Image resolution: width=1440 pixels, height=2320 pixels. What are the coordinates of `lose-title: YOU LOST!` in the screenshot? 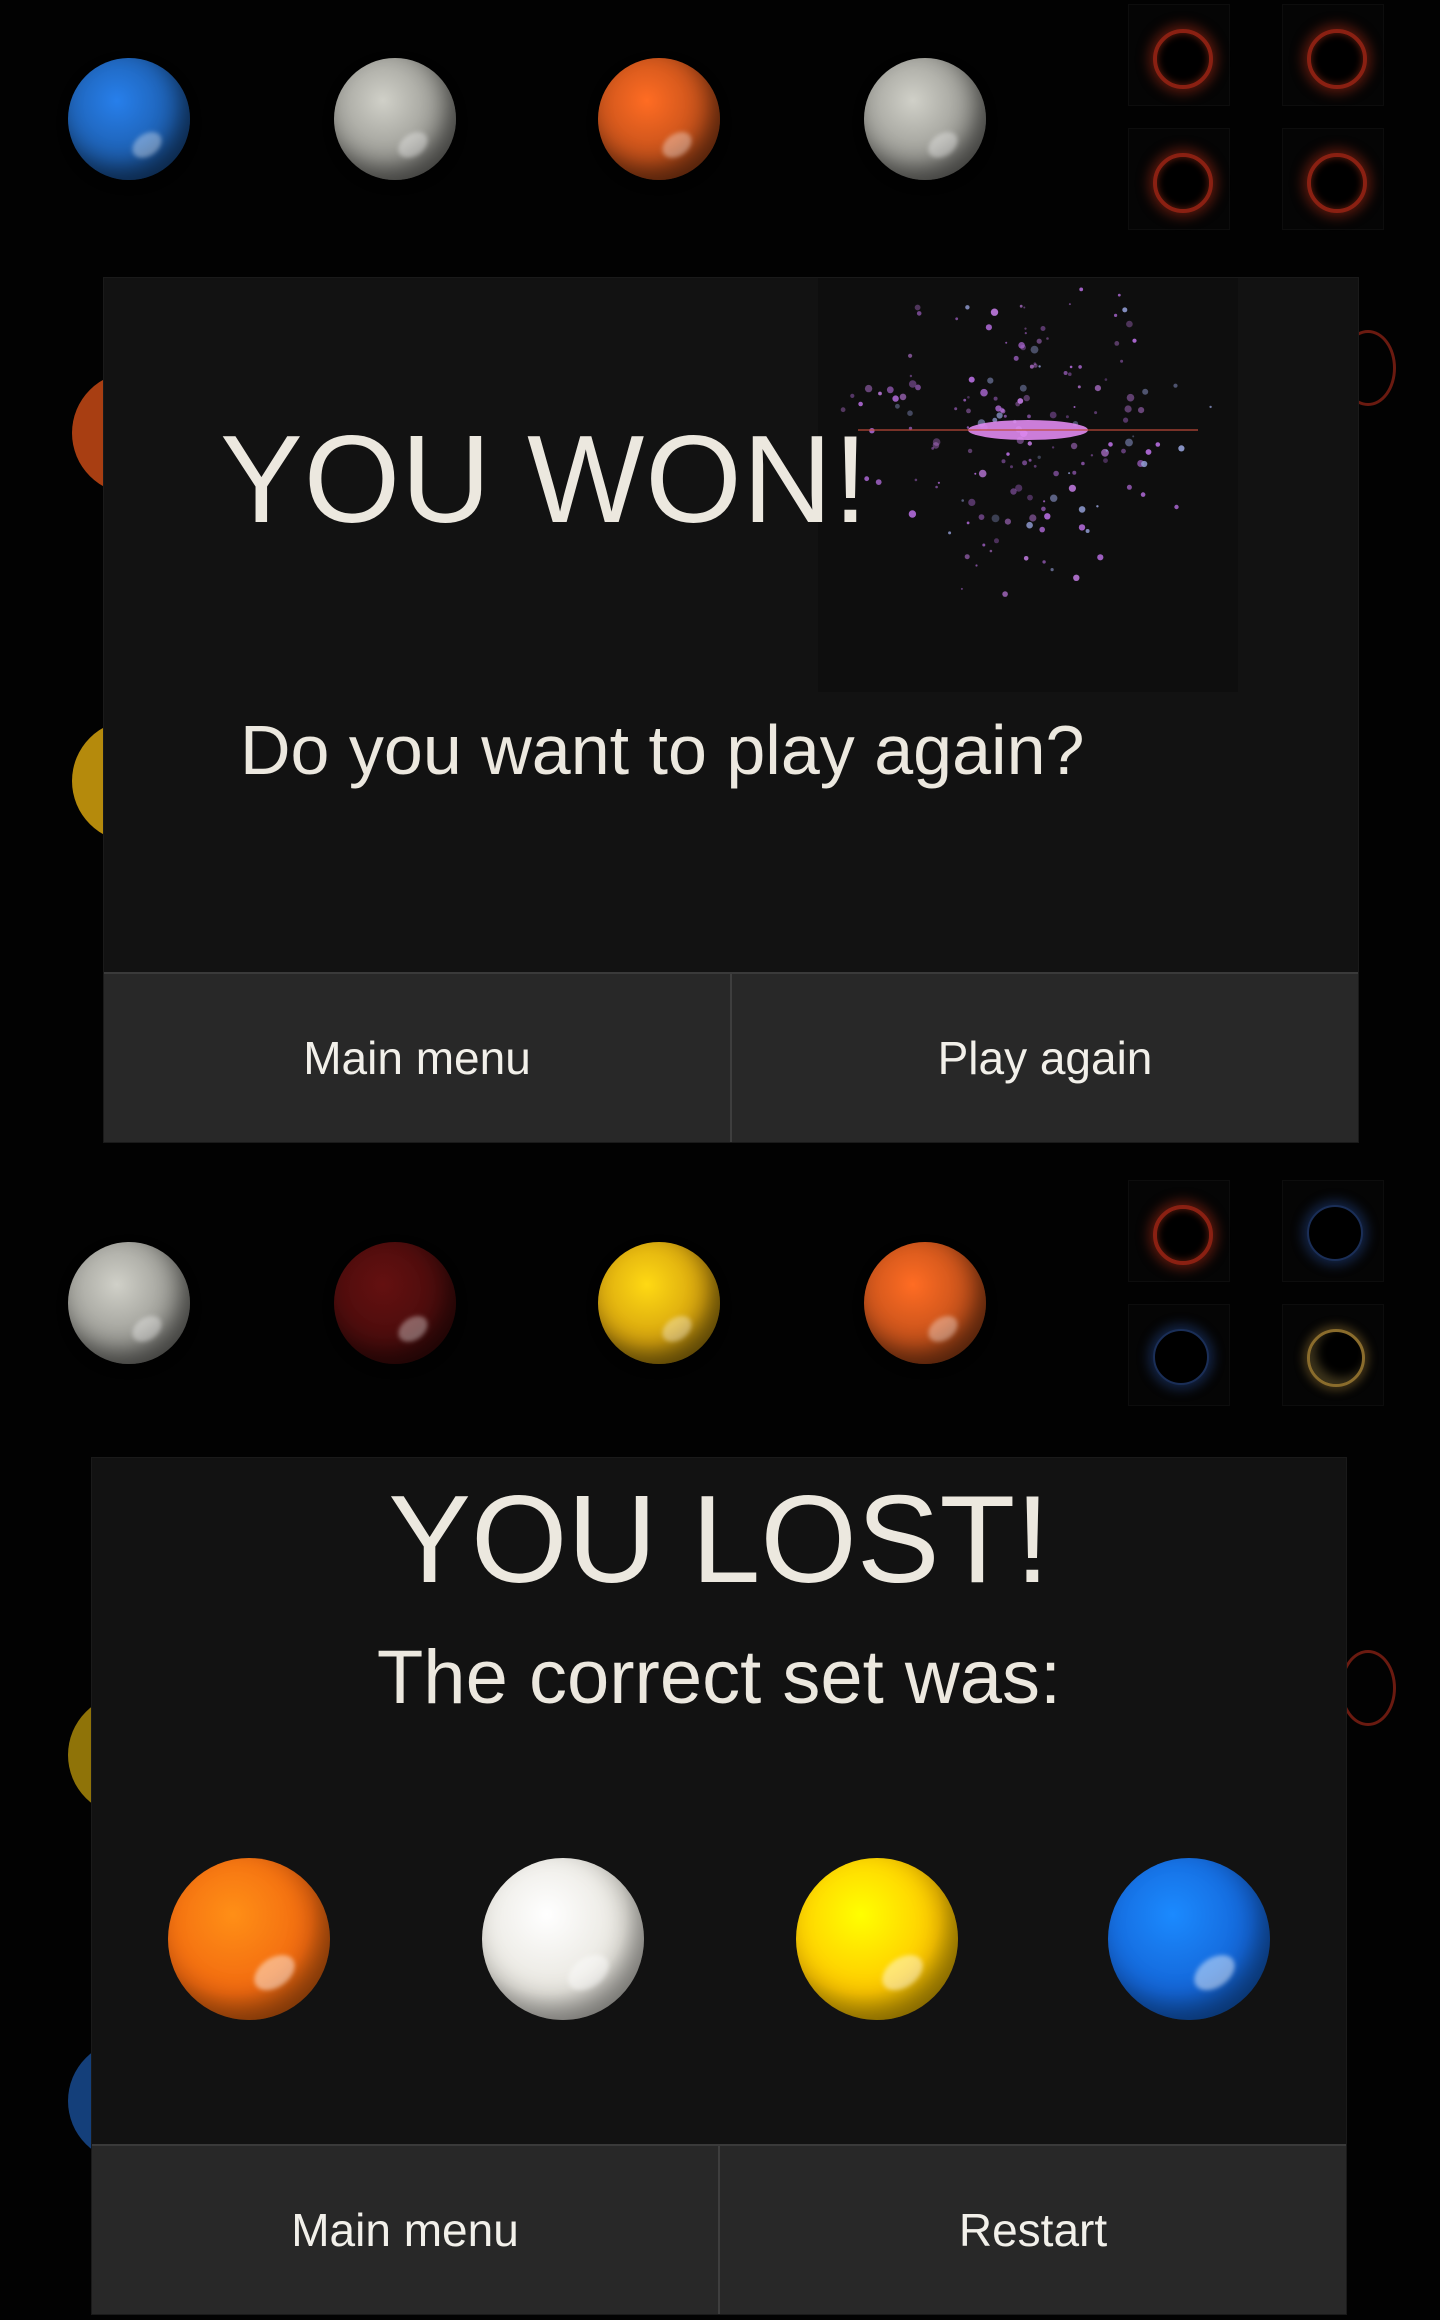 It's located at (719, 1540).